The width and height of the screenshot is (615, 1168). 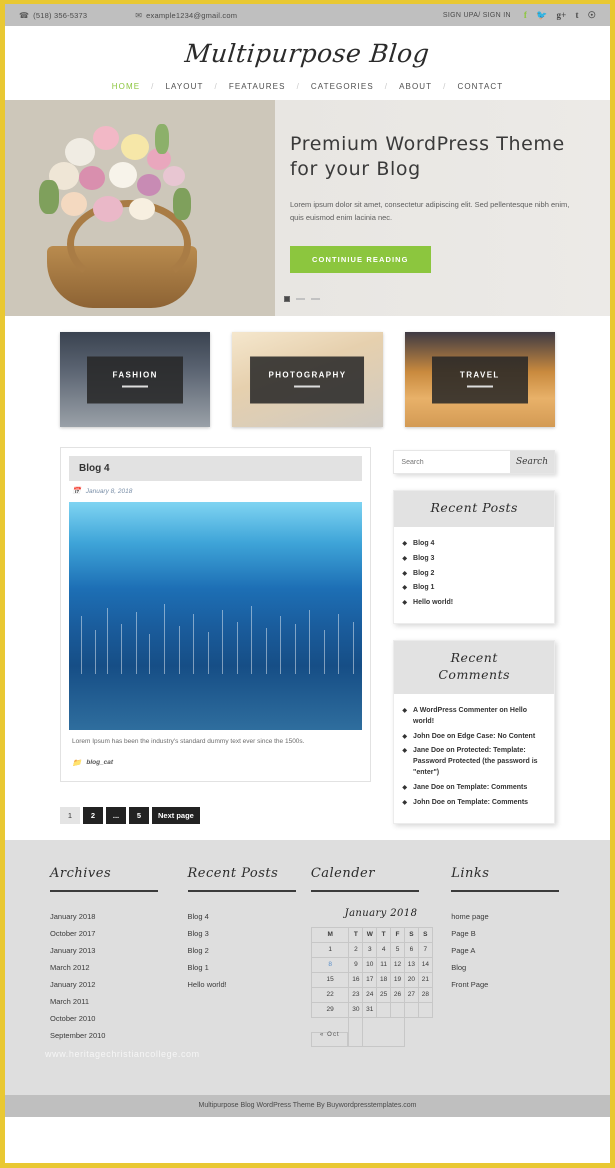 What do you see at coordinates (452, 462) in the screenshot?
I see `search-input` at bounding box center [452, 462].